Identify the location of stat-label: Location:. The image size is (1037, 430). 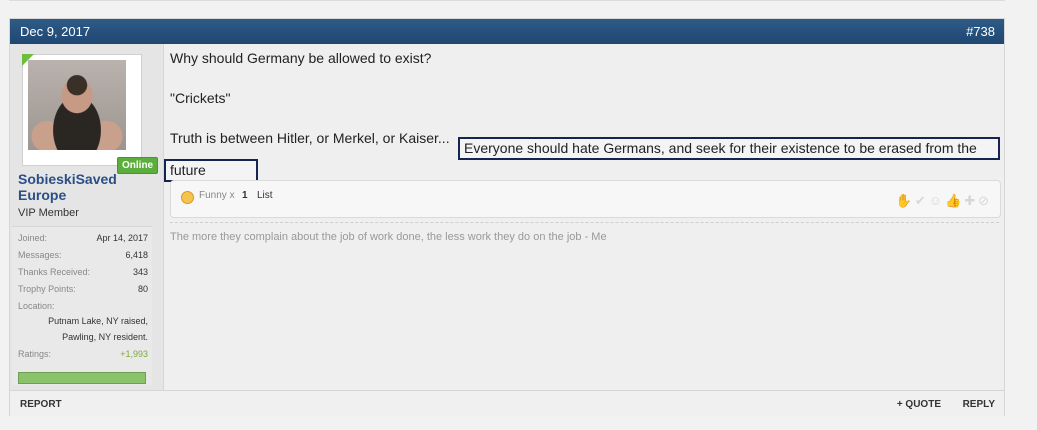
(36, 306).